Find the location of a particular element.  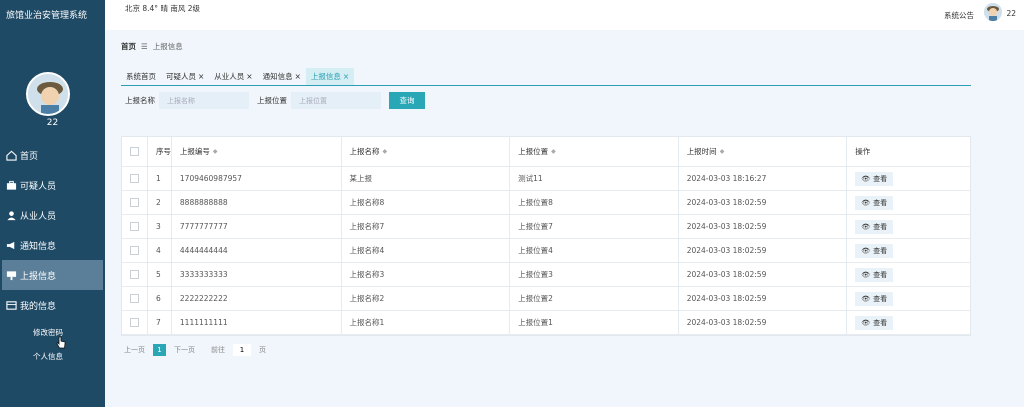

cell-report-time: 2024-03-03 18:02:59 is located at coordinates (763, 226).